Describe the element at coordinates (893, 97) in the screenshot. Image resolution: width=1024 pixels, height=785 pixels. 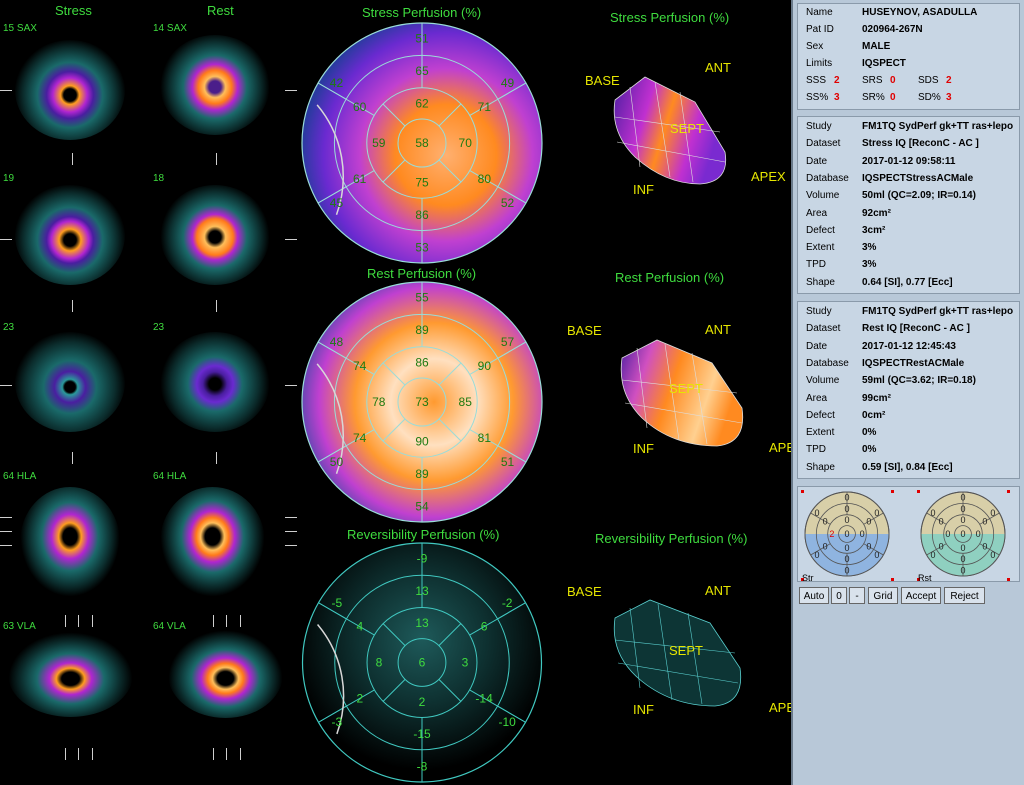
I see `sr-pct-value: 0` at that location.